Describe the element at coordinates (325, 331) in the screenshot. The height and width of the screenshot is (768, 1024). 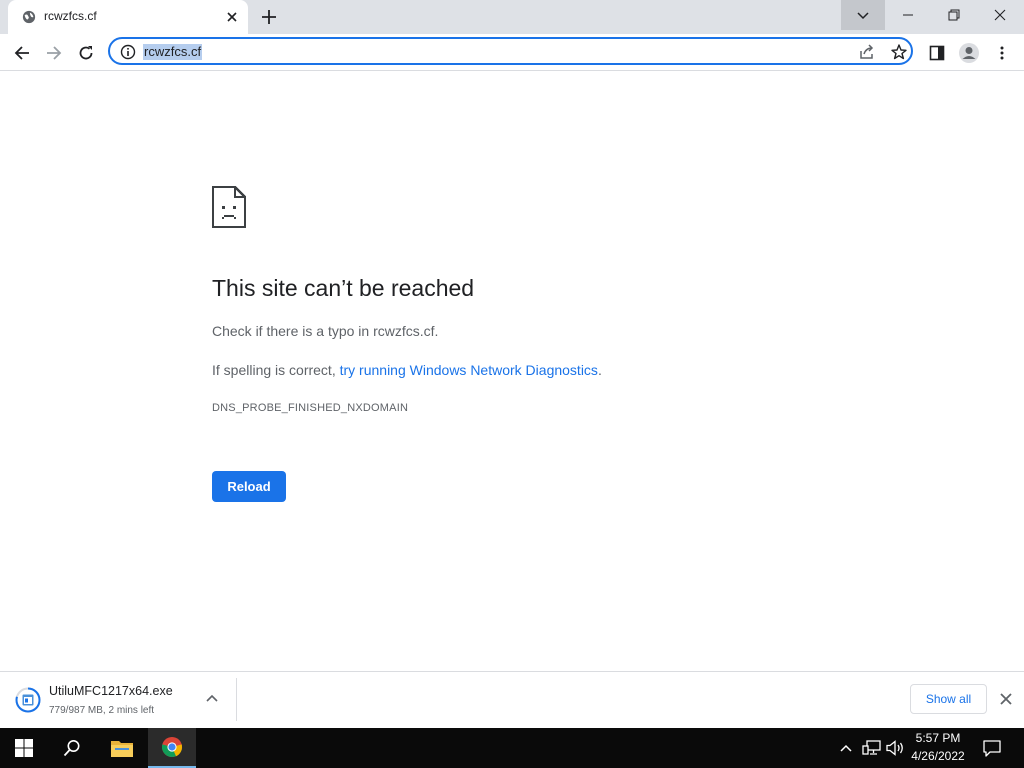
I see `typo-hint: Check if there is a typo in rcwzfcs.cf.` at that location.